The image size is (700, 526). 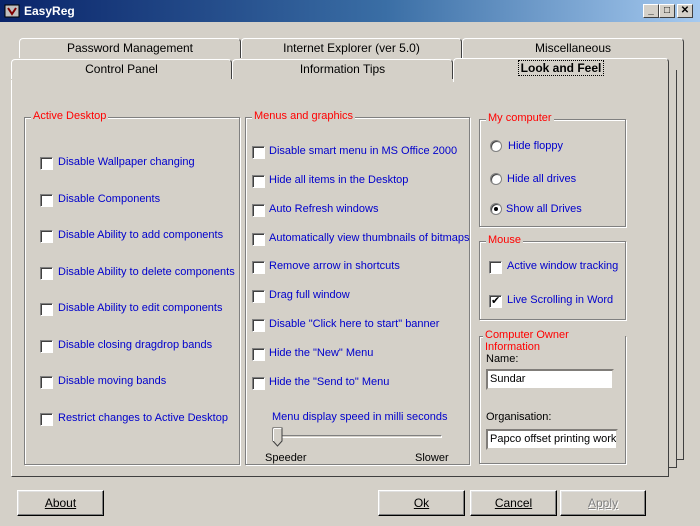 I want to click on slider-label: Menu display speed in milli seconds, so click(x=360, y=417).